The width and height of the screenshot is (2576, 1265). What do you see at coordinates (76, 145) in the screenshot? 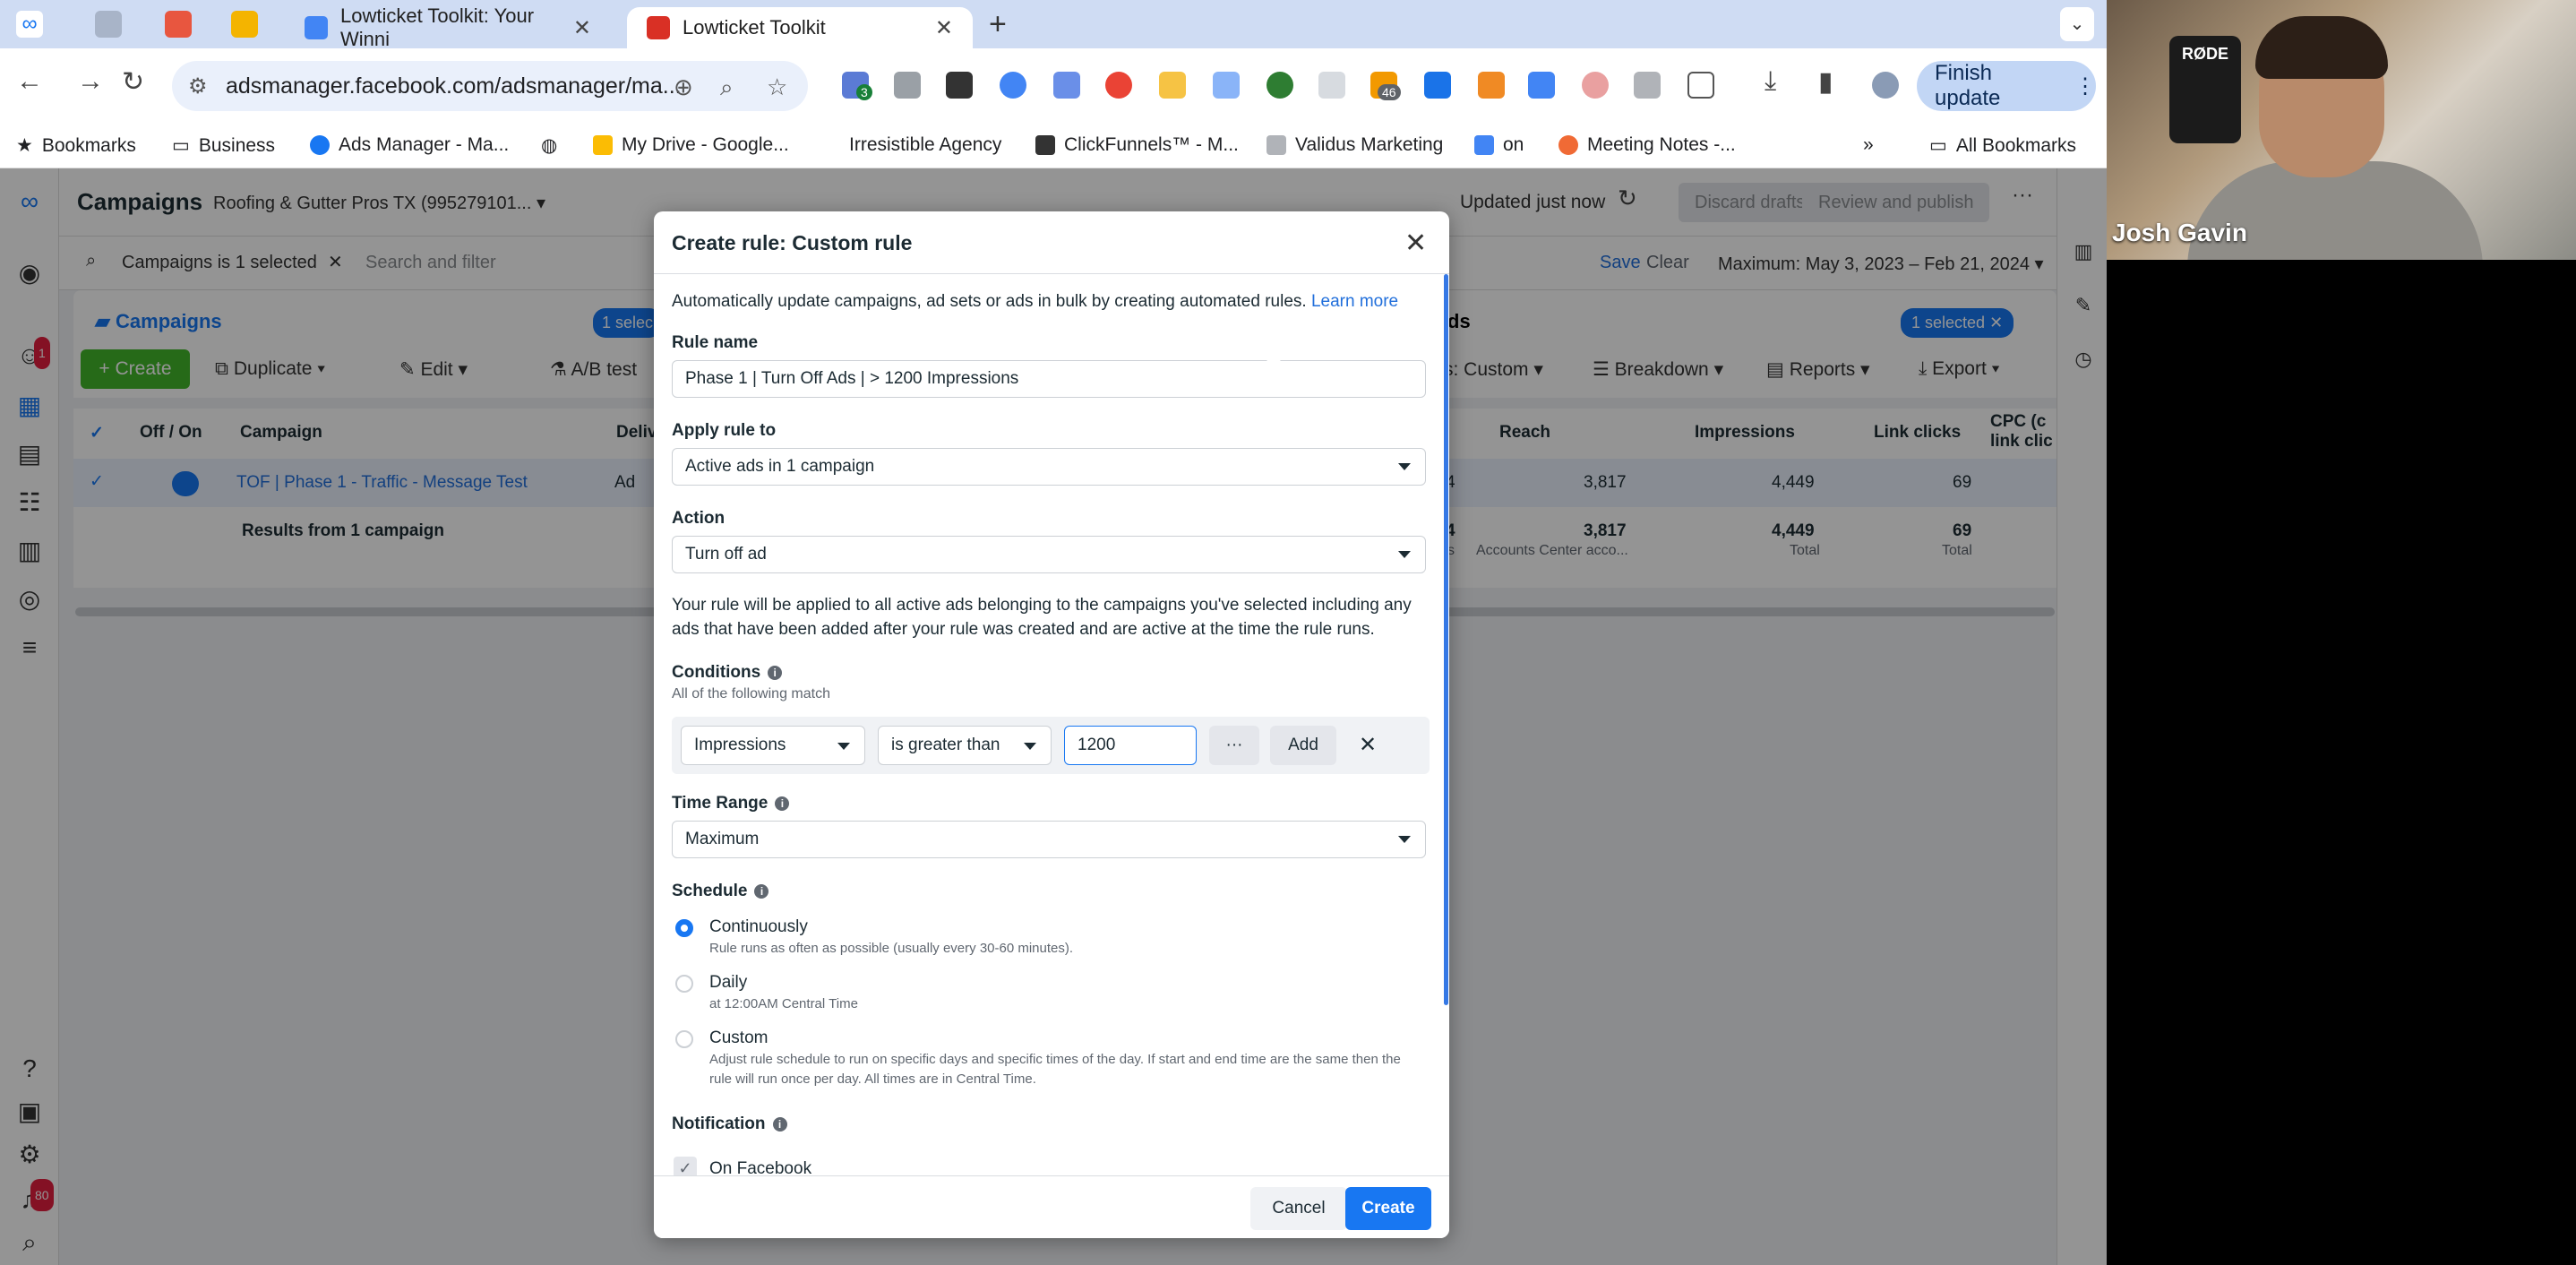
I see `bookmark-bookmarks: ★ Bookmarks` at bounding box center [76, 145].